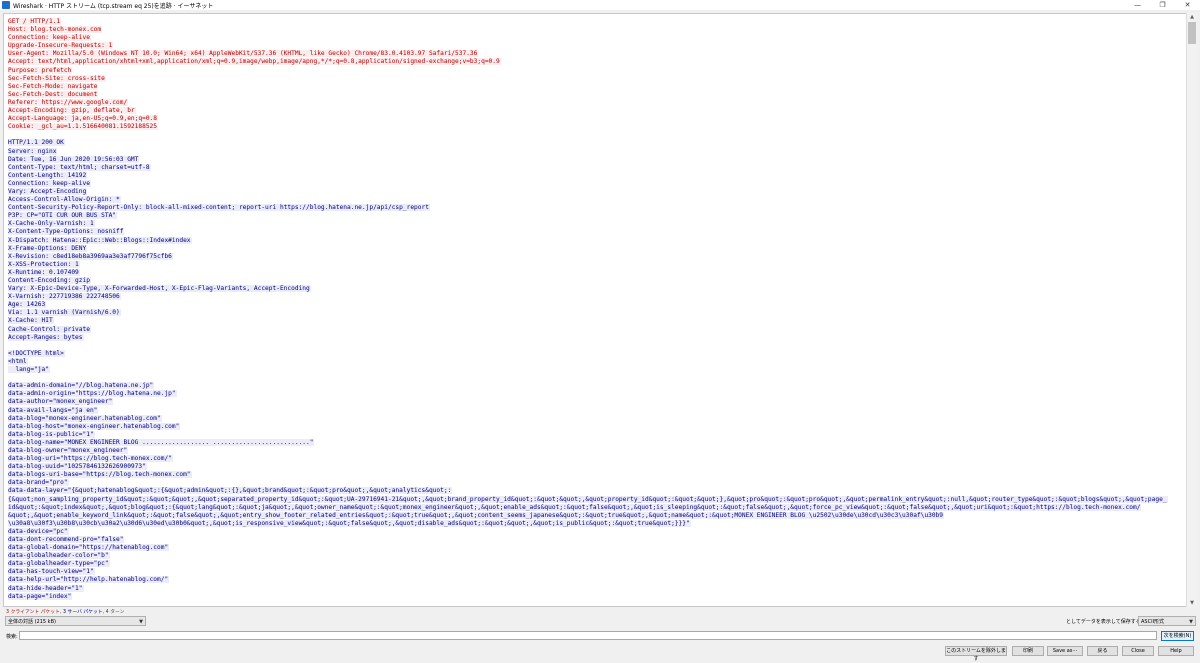 Image resolution: width=1200 pixels, height=663 pixels. I want to click on stream-line-text: Accept-Ranges: bytes, so click(46, 337).